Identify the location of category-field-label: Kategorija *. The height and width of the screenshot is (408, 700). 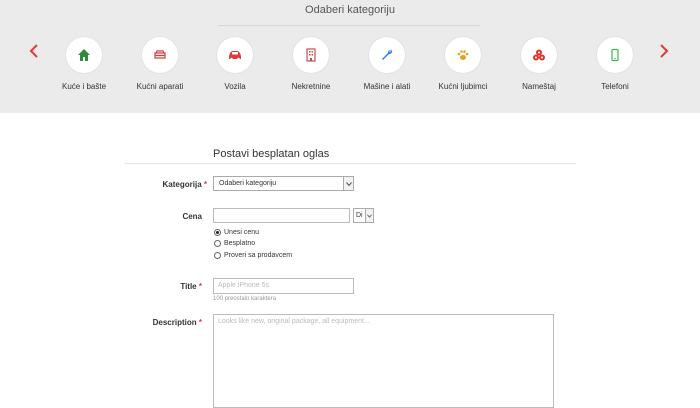
(167, 184).